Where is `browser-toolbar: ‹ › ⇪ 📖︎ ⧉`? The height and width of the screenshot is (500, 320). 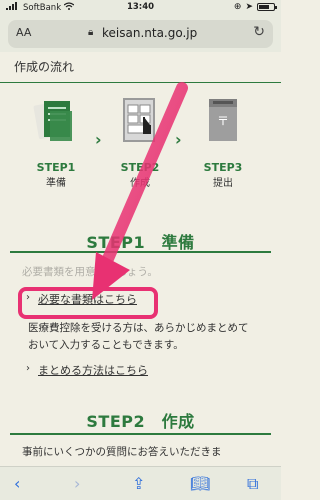
browser-toolbar: ‹ › ⇪ 📖︎ ⧉ is located at coordinates (140, 483).